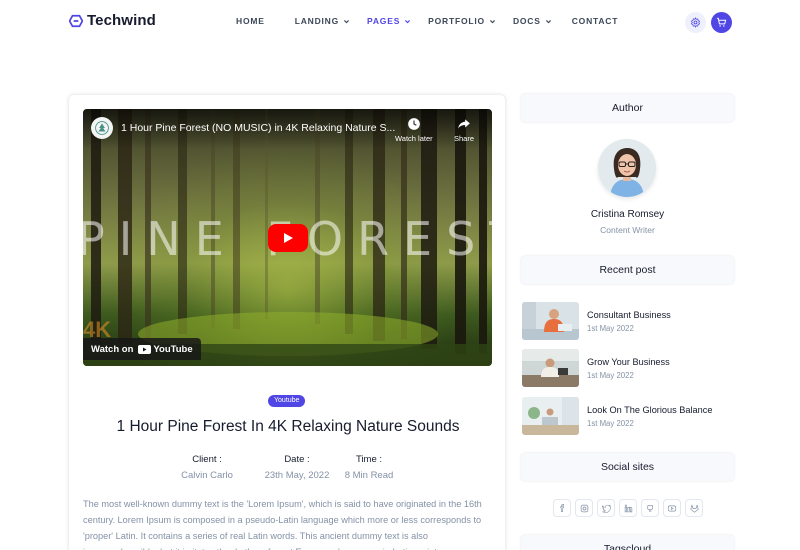 The height and width of the screenshot is (550, 800). I want to click on nav-pages: PAGES, so click(389, 21).